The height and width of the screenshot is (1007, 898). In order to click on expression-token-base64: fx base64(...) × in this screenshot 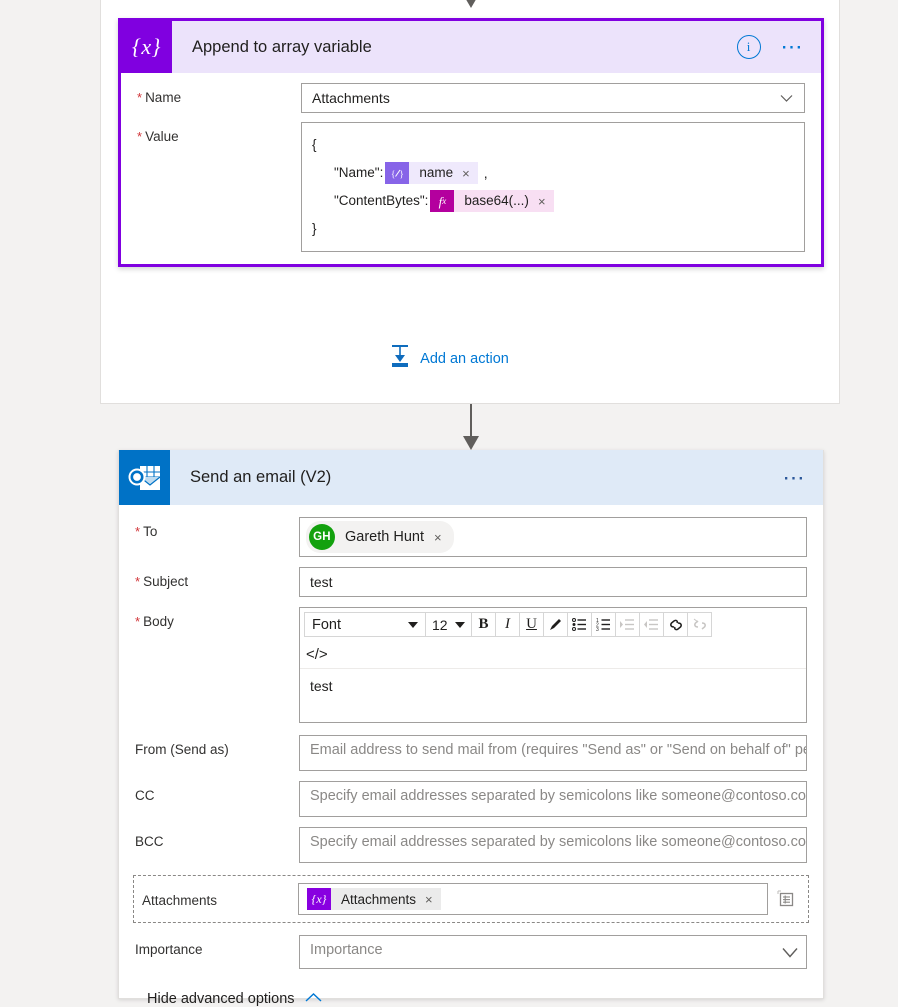, I will do `click(492, 201)`.